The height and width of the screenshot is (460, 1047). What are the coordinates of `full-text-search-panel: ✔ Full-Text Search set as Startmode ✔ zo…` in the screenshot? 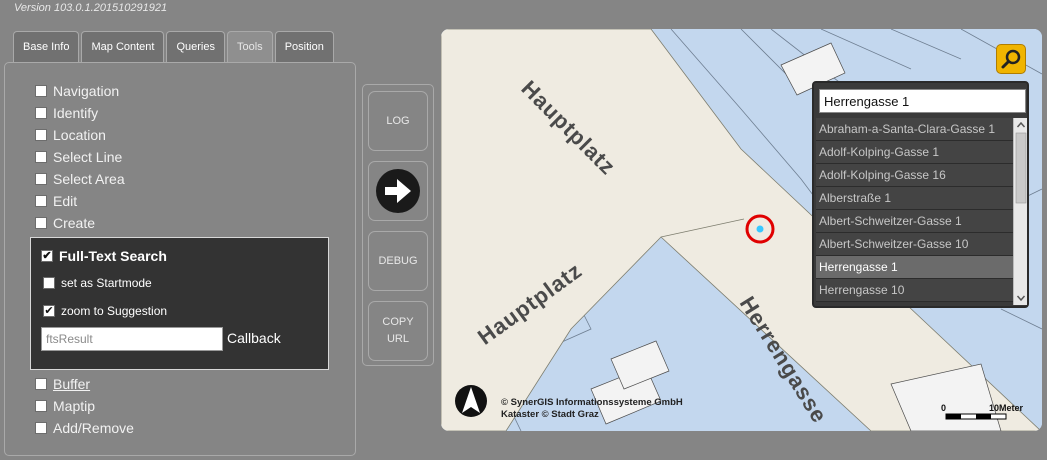 It's located at (179, 303).